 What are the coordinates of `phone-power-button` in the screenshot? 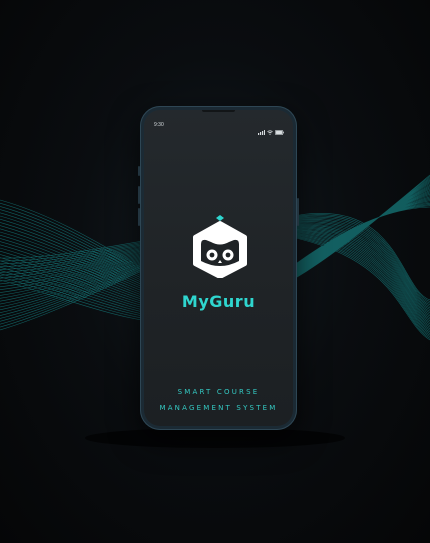 It's located at (298, 212).